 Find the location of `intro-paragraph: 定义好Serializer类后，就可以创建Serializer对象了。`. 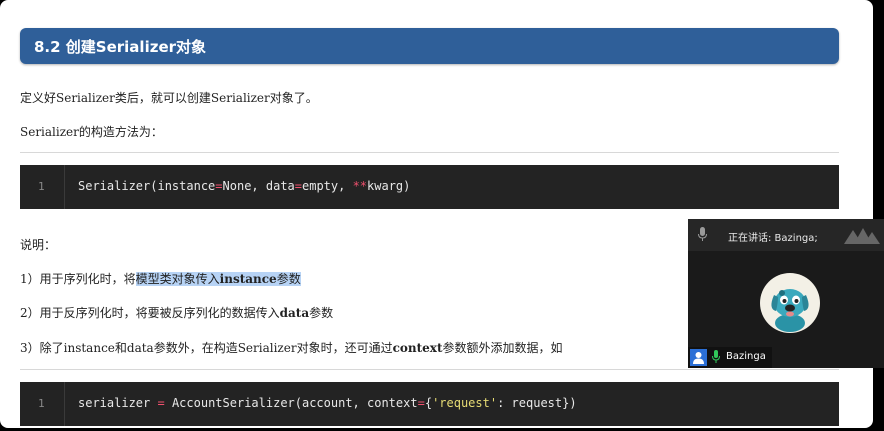

intro-paragraph: 定义好Serializer类后，就可以创建Serializer对象了。 is located at coordinates (169, 98).